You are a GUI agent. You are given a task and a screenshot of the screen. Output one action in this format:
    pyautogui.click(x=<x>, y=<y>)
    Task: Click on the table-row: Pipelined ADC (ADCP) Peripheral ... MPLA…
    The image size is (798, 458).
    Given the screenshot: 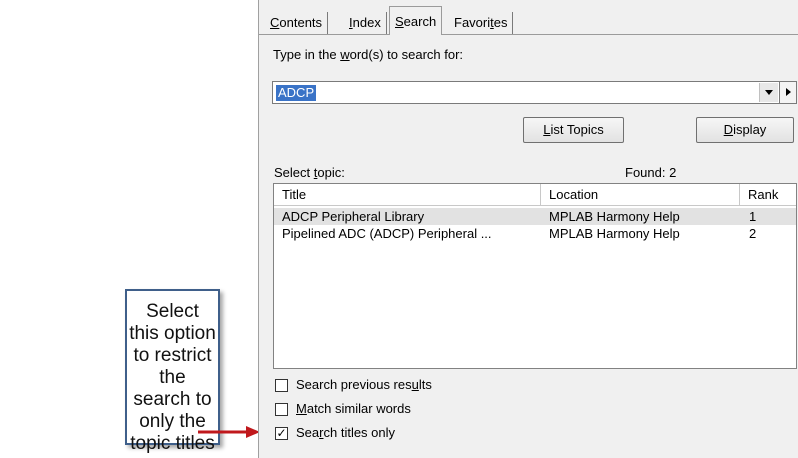 What is the action you would take?
    pyautogui.click(x=535, y=233)
    